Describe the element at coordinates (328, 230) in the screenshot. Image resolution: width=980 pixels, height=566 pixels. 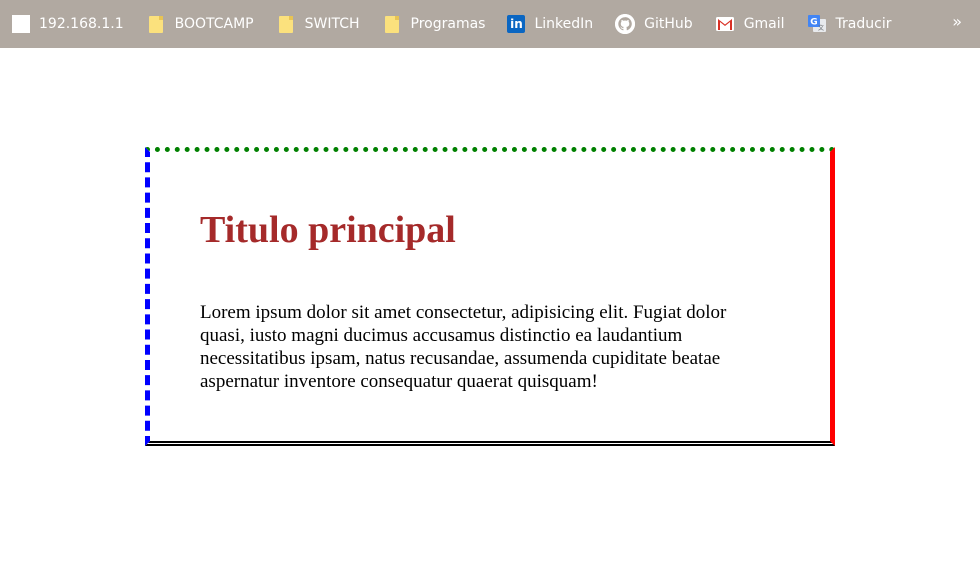
I see `page-title: Titulo principal` at that location.